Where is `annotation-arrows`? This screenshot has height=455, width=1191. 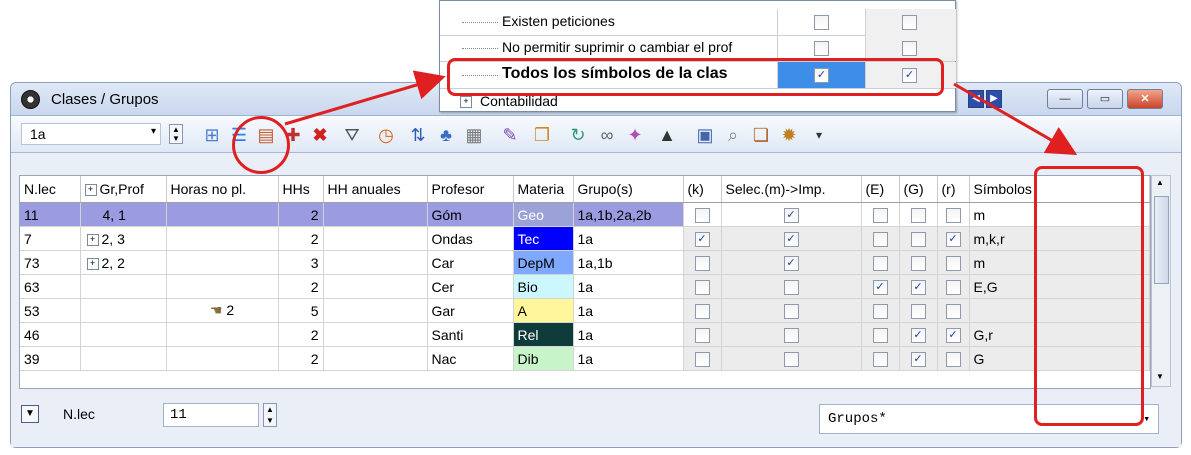
annotation-arrows is located at coordinates (681, 112).